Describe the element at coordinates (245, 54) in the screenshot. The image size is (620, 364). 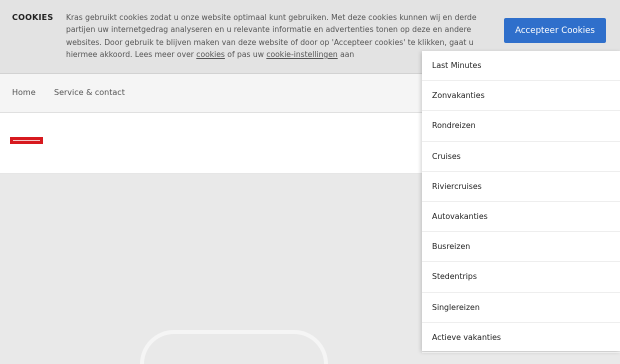
I see `cookie-text-middle: of pas uw` at that location.